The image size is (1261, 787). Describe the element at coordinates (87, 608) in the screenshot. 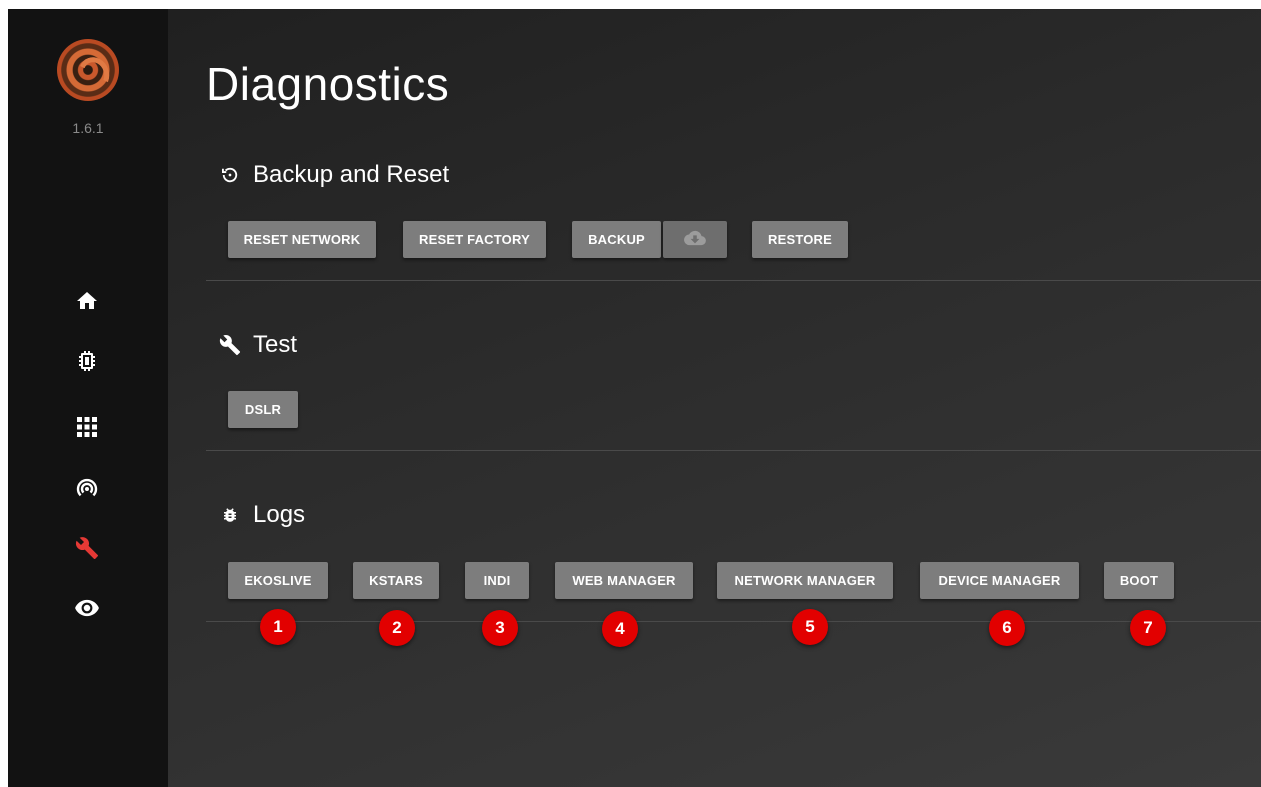

I see `eye-icon` at that location.